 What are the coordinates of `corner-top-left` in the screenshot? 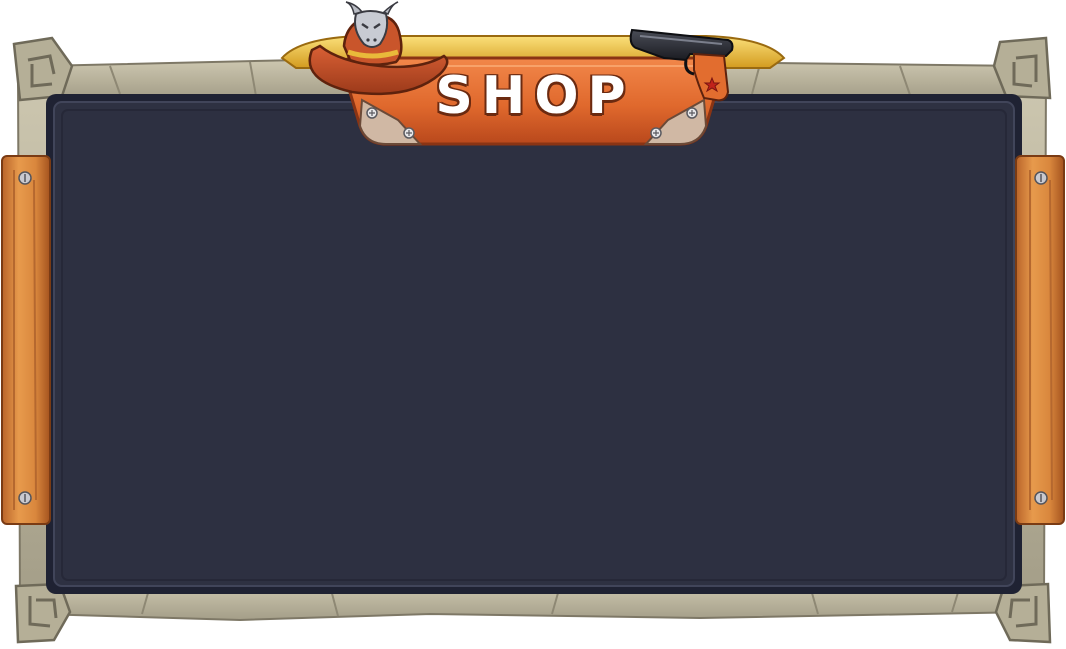 It's located at (43, 69).